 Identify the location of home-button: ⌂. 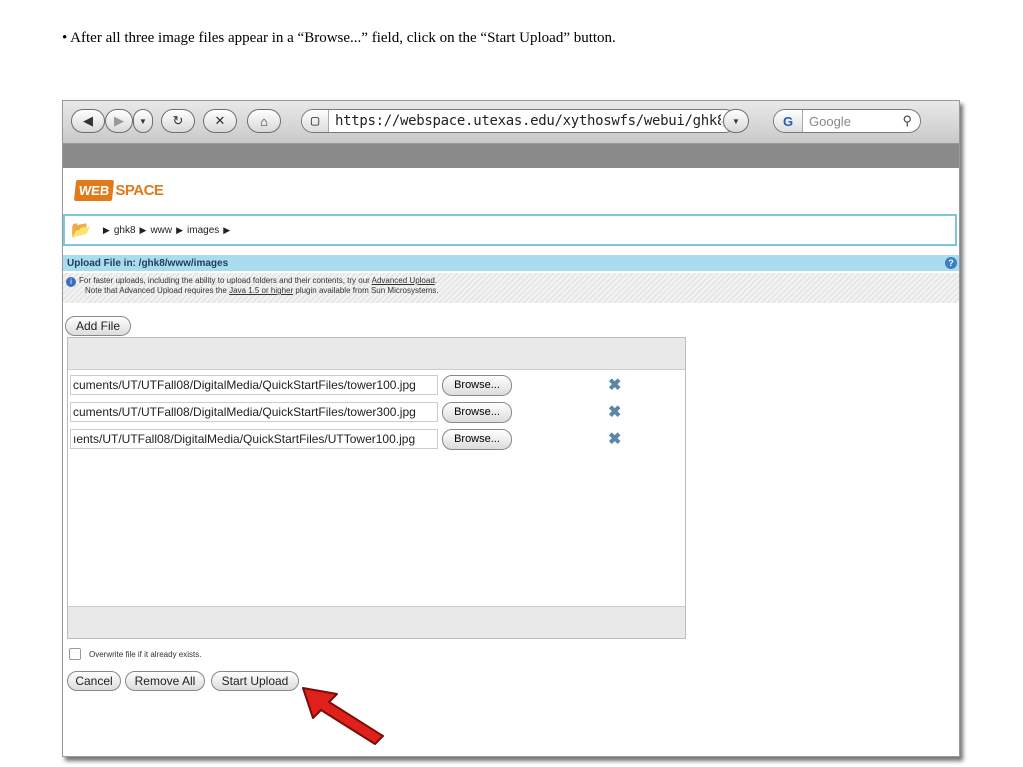
(264, 121).